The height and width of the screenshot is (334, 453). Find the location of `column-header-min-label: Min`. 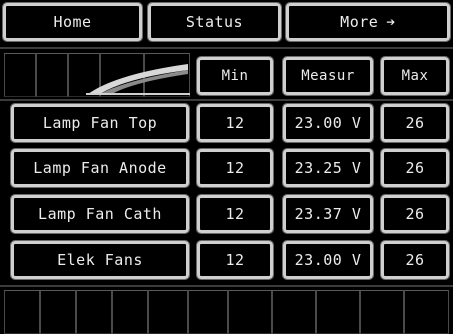

column-header-min-label: Min is located at coordinates (235, 76).